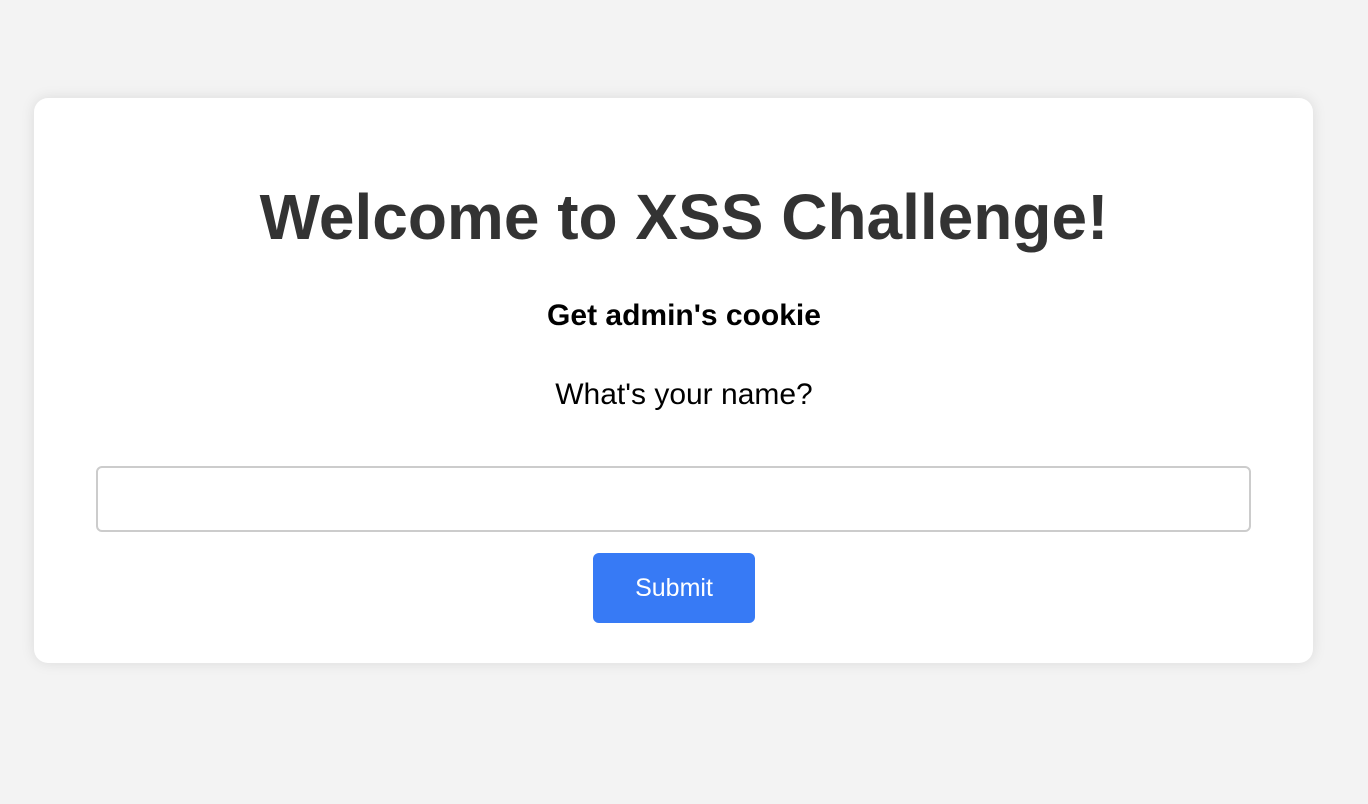 This screenshot has width=1368, height=804. What do you see at coordinates (674, 588) in the screenshot?
I see `submit-button: Submit` at bounding box center [674, 588].